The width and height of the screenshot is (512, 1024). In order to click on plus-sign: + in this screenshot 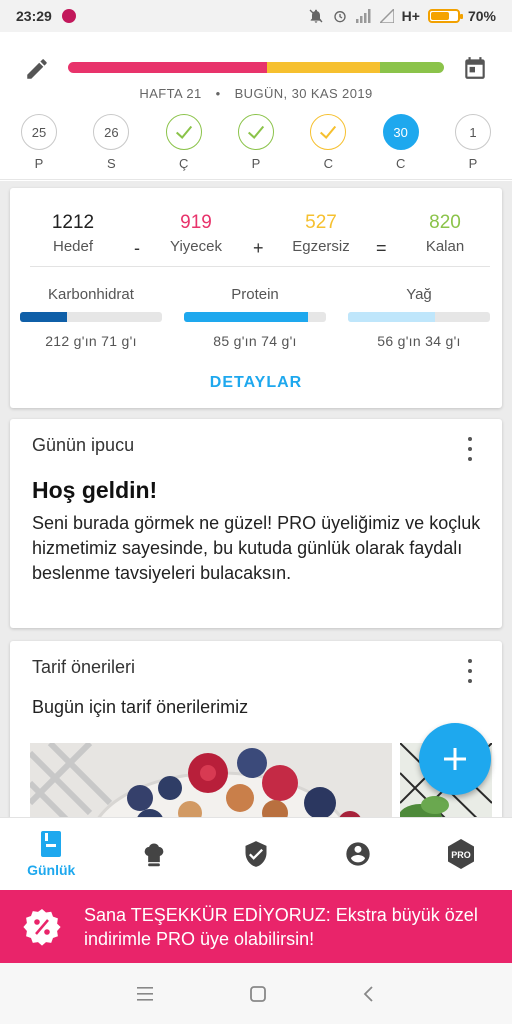, I will do `click(258, 248)`.